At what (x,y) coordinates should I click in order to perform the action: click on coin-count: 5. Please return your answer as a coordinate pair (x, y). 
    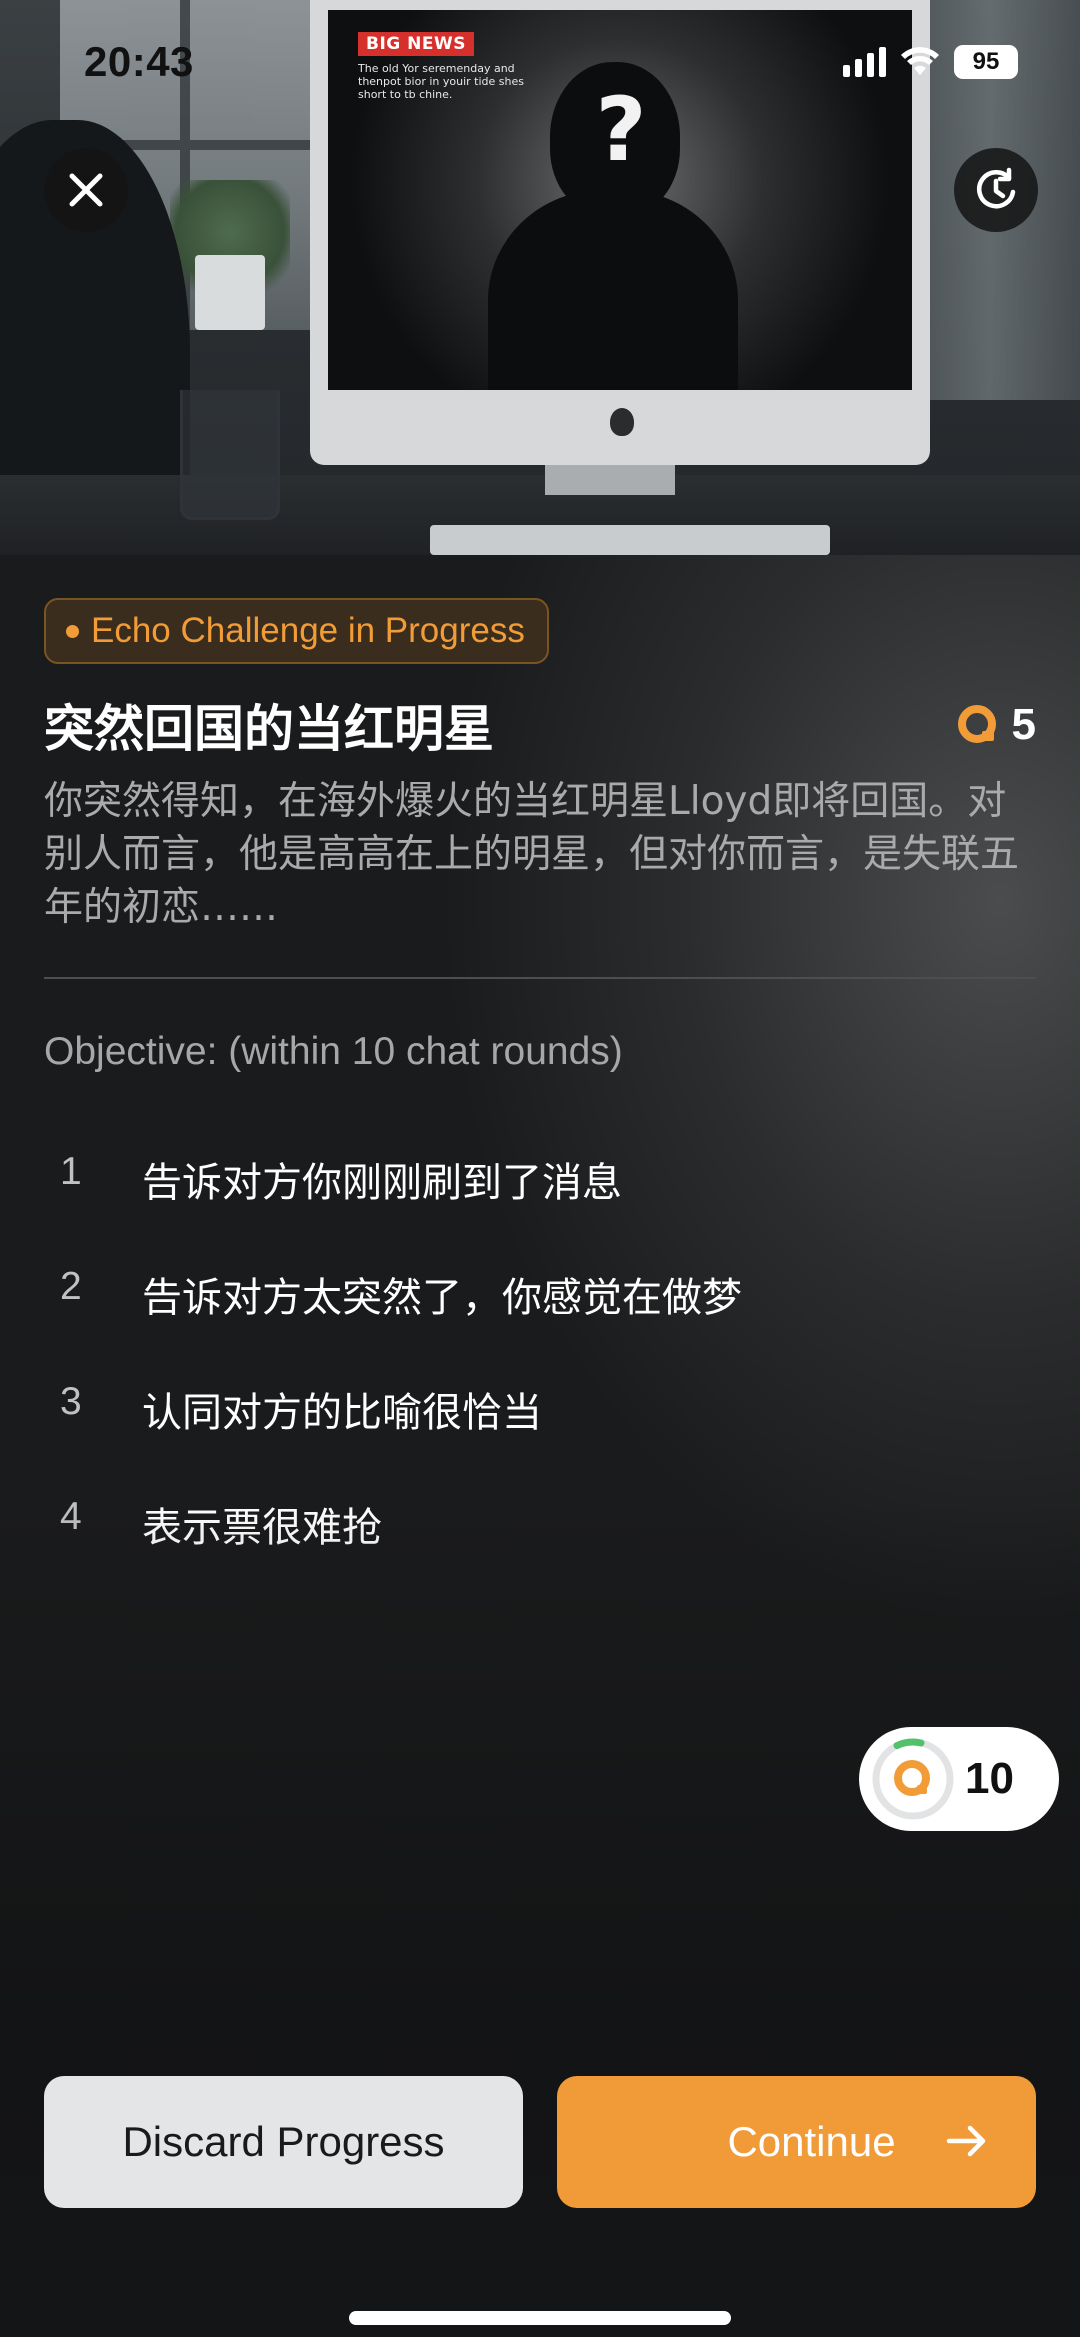
    Looking at the image, I should click on (1023, 724).